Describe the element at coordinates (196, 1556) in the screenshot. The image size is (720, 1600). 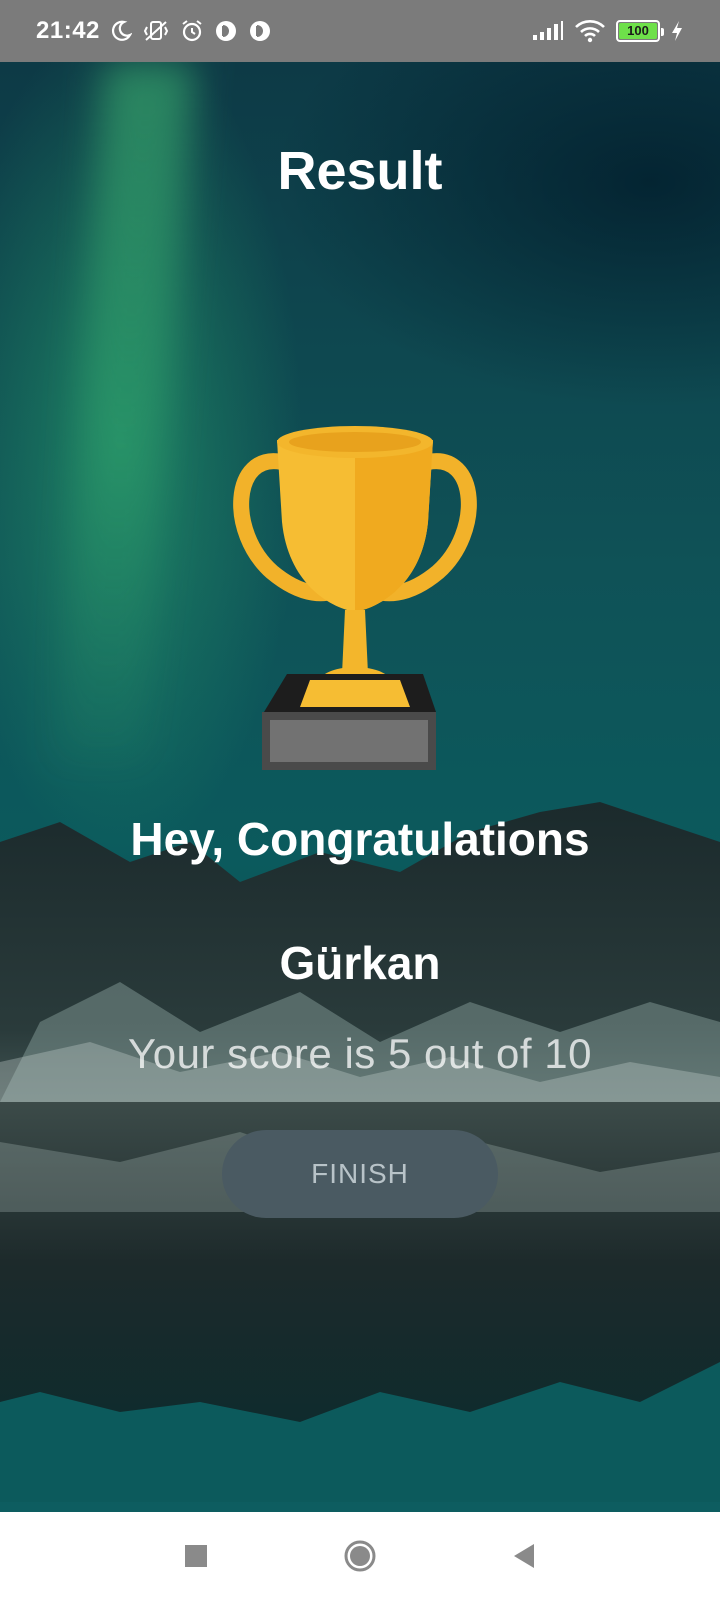
I see `recents-square-icon` at that location.